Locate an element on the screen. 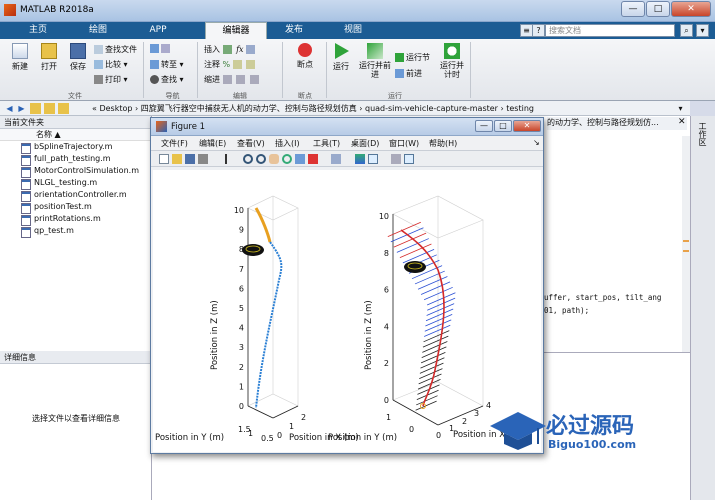  figure-title-bar: Figure 1 — □ ✕ is located at coordinates (347, 127).